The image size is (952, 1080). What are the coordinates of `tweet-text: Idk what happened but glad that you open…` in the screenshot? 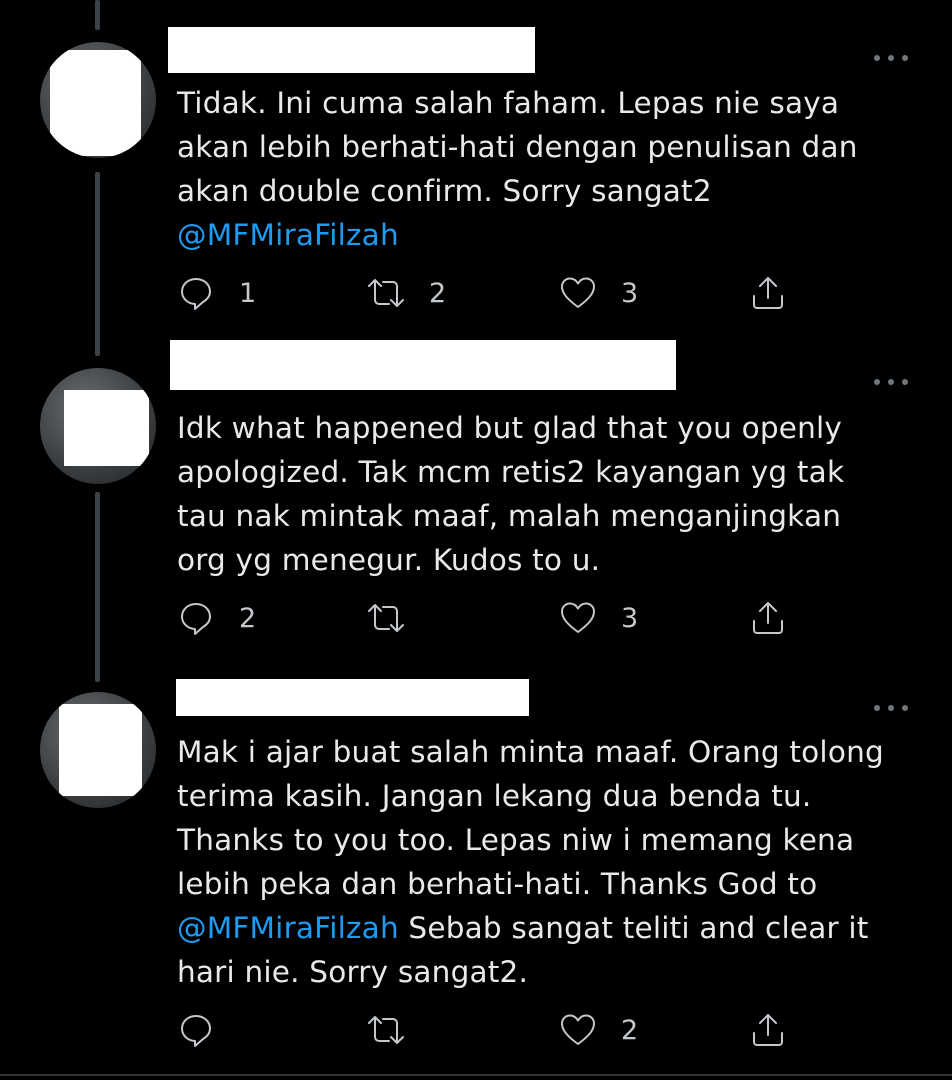 It's located at (547, 494).